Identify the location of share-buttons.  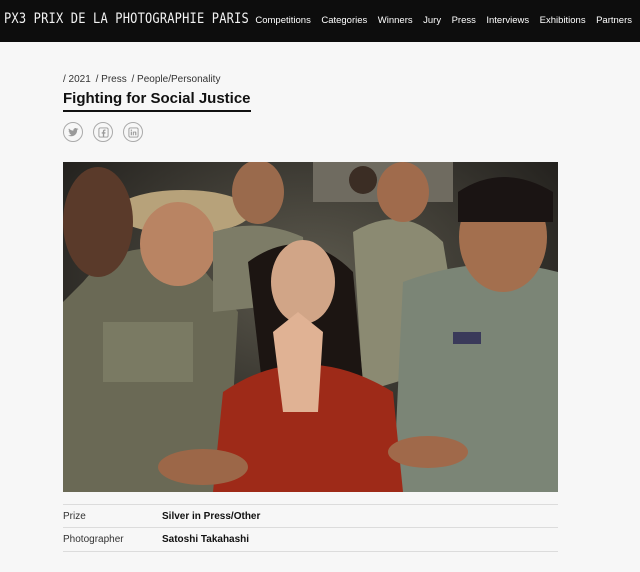
(103, 132).